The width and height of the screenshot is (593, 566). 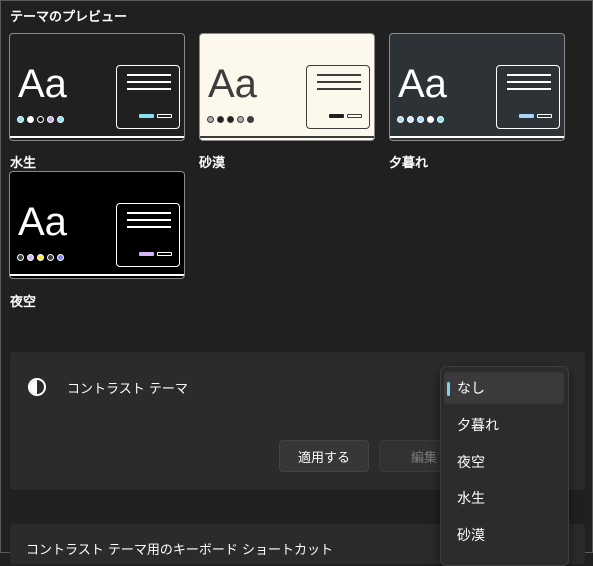 I want to click on theme-card-night-sky: Aa, so click(x=97, y=225).